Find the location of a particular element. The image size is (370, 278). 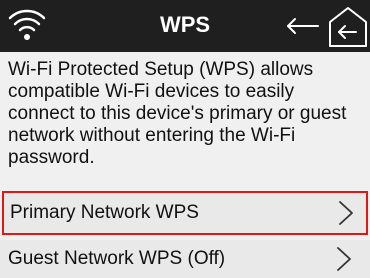

guest-network-wps-item: Guest Network WPS (Off) is located at coordinates (185, 259).